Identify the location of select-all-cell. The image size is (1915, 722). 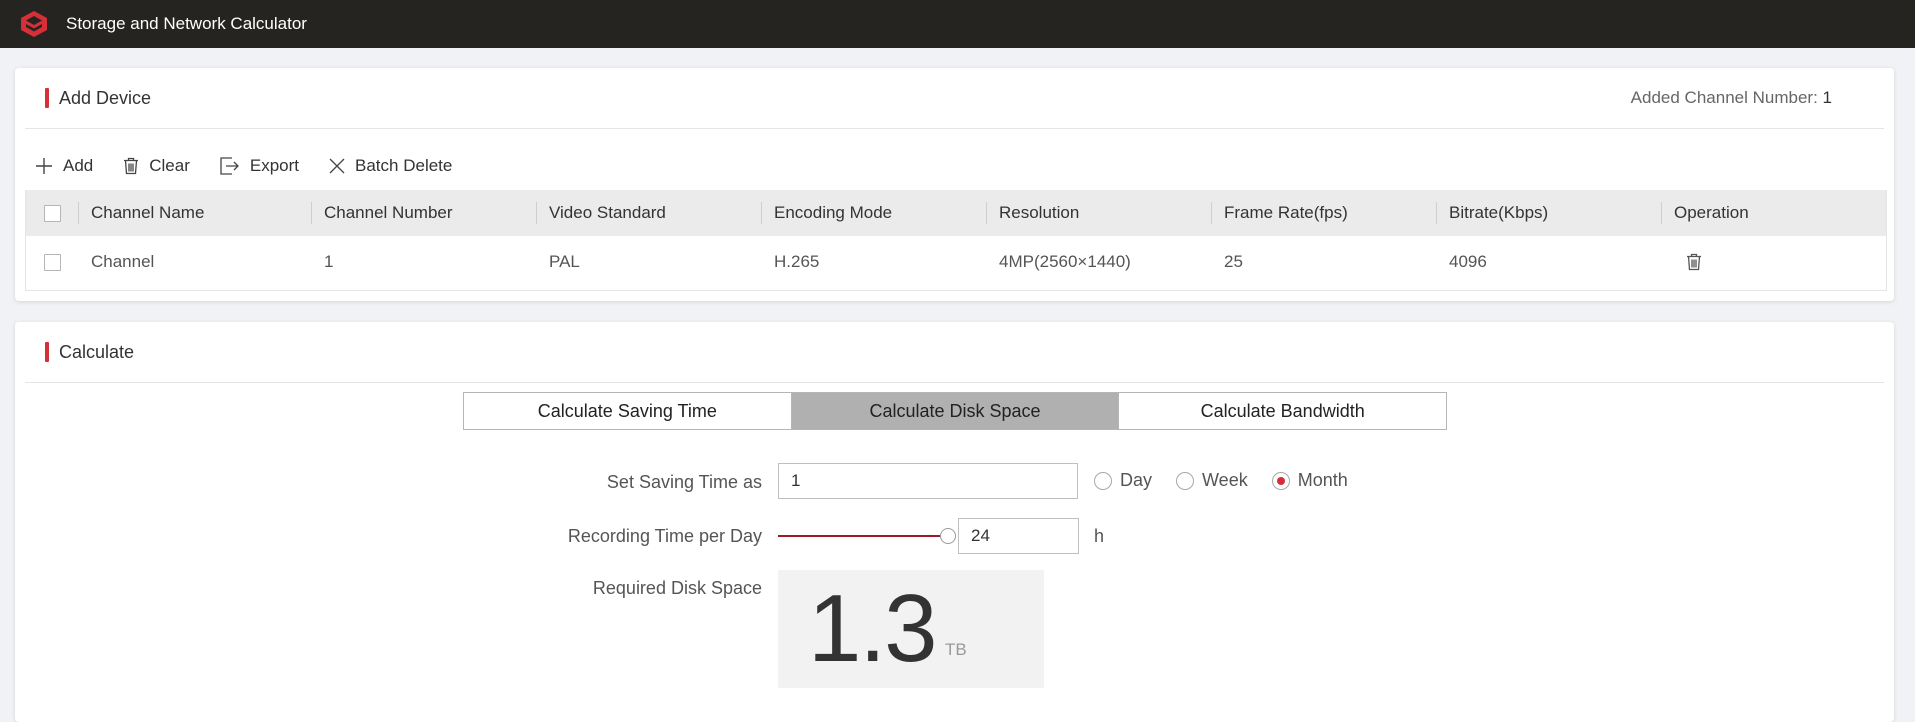
(52, 213).